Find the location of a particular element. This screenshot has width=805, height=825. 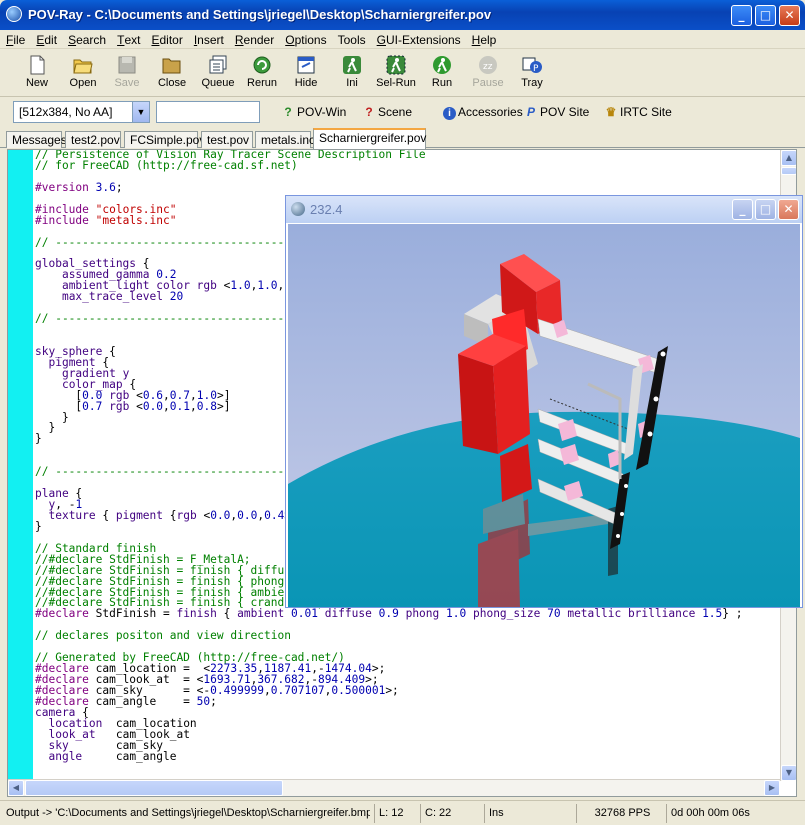

menu-mnemonic: F is located at coordinates (10, 40).